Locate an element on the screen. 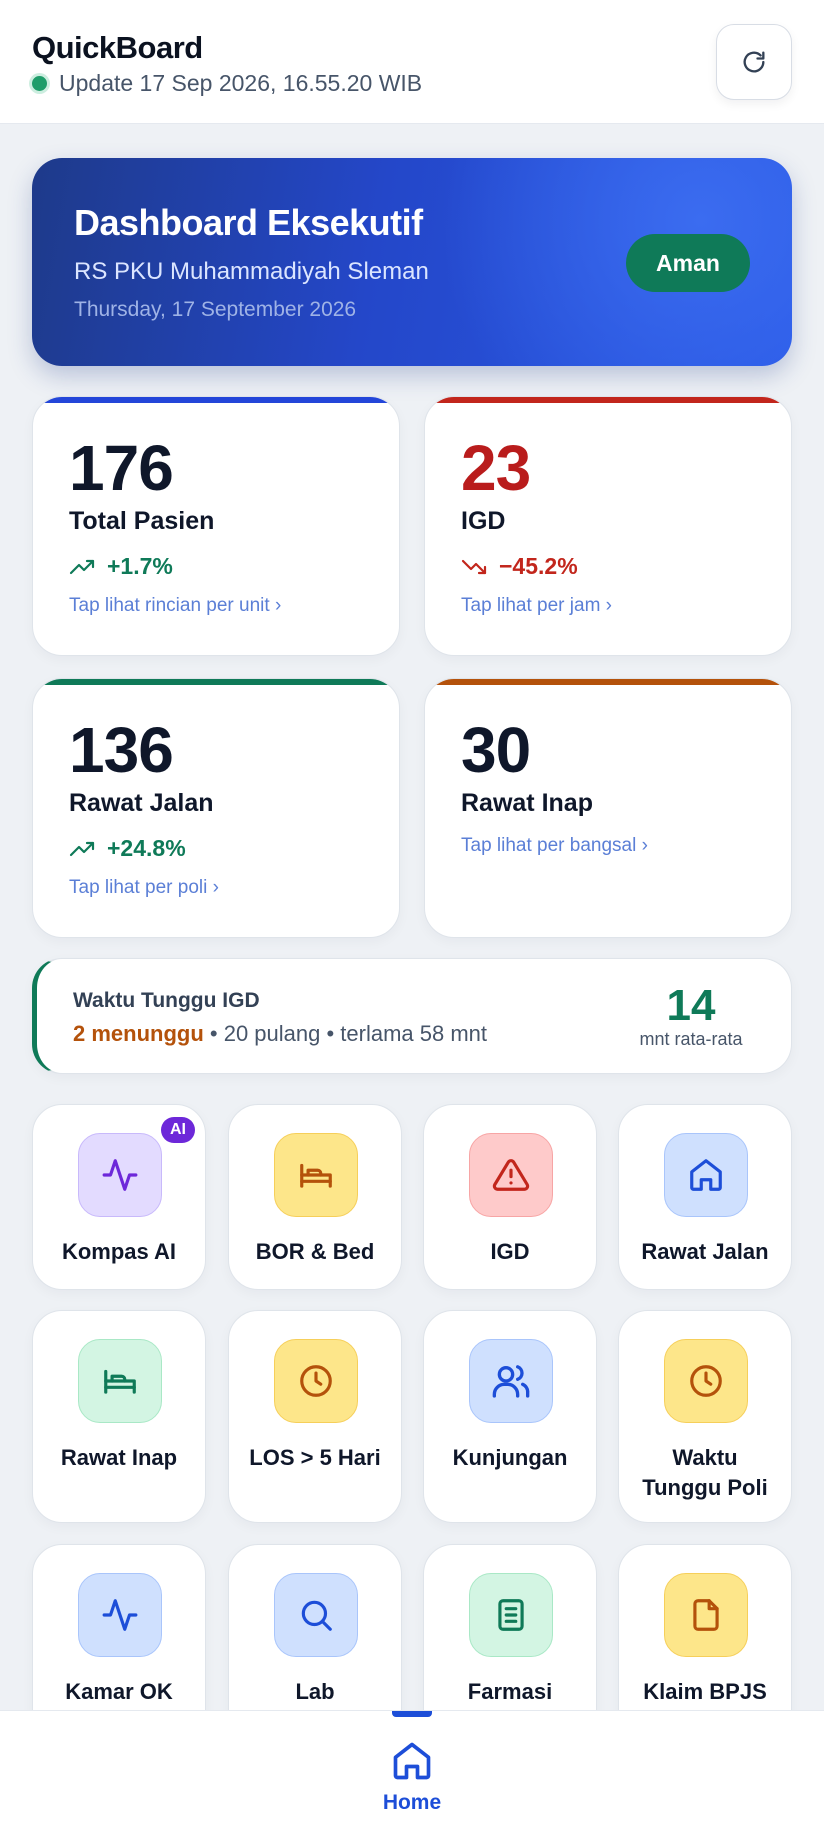 This screenshot has height=1830, width=824. stat-value: 23 is located at coordinates (496, 468).